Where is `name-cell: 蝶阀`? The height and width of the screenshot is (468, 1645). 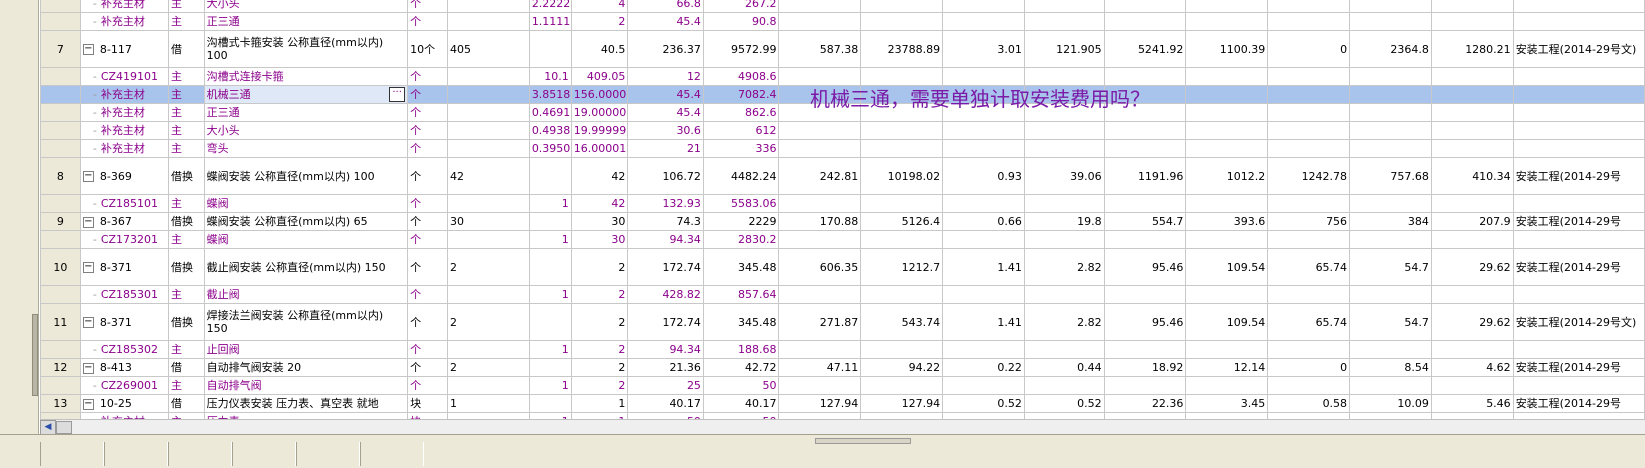 name-cell: 蝶阀 is located at coordinates (306, 203).